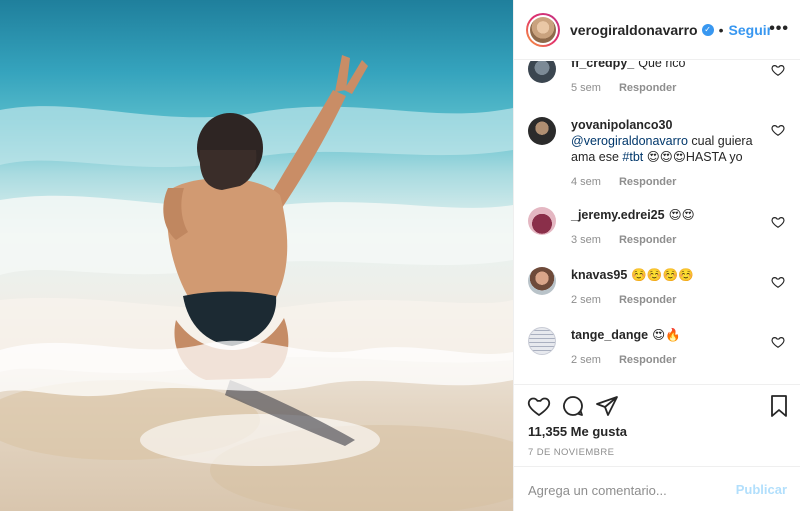 Image resolution: width=800 pixels, height=511 pixels. I want to click on comment-time: 3 sem, so click(586, 240).